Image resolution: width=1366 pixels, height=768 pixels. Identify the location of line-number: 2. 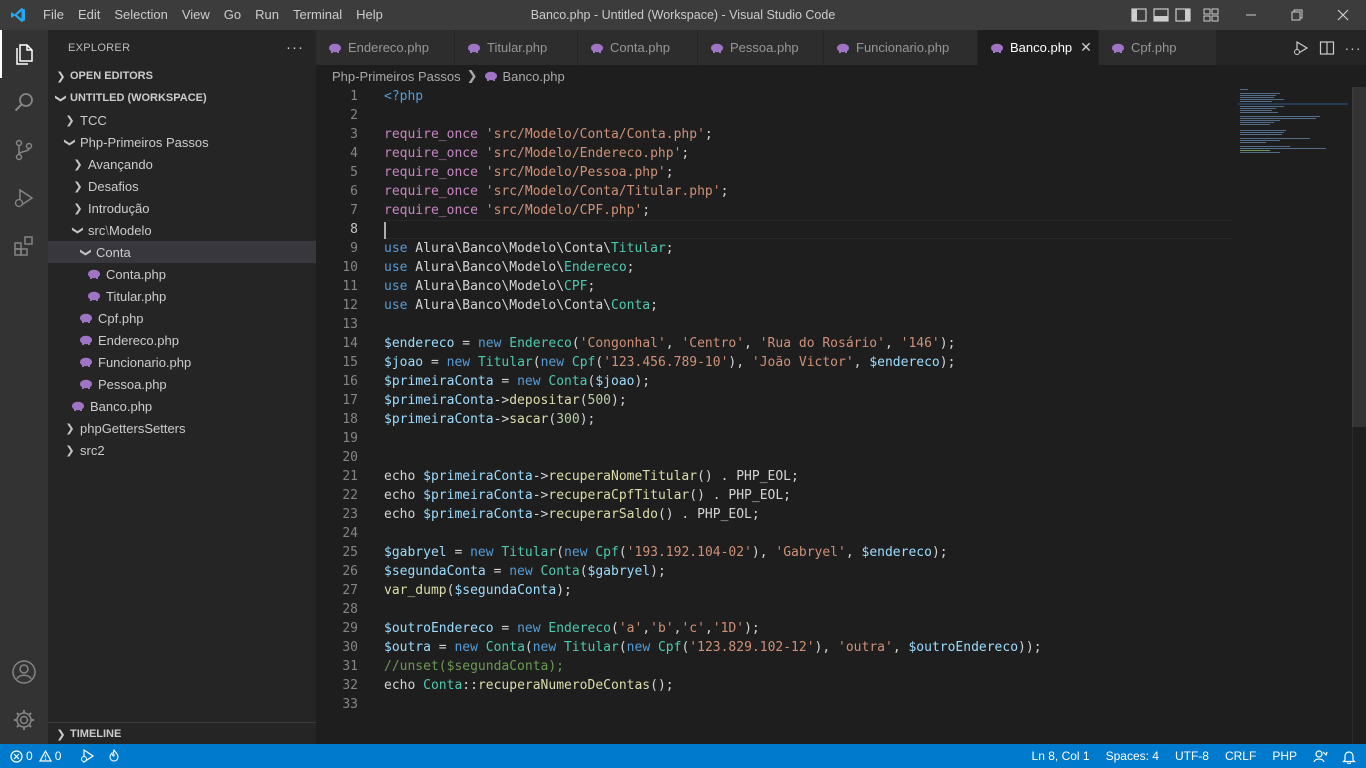
(354, 115).